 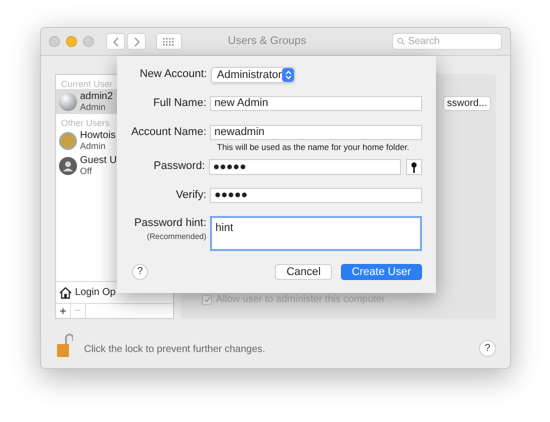 I want to click on lock-message: Click the lock to prevent further changes., so click(x=175, y=349).